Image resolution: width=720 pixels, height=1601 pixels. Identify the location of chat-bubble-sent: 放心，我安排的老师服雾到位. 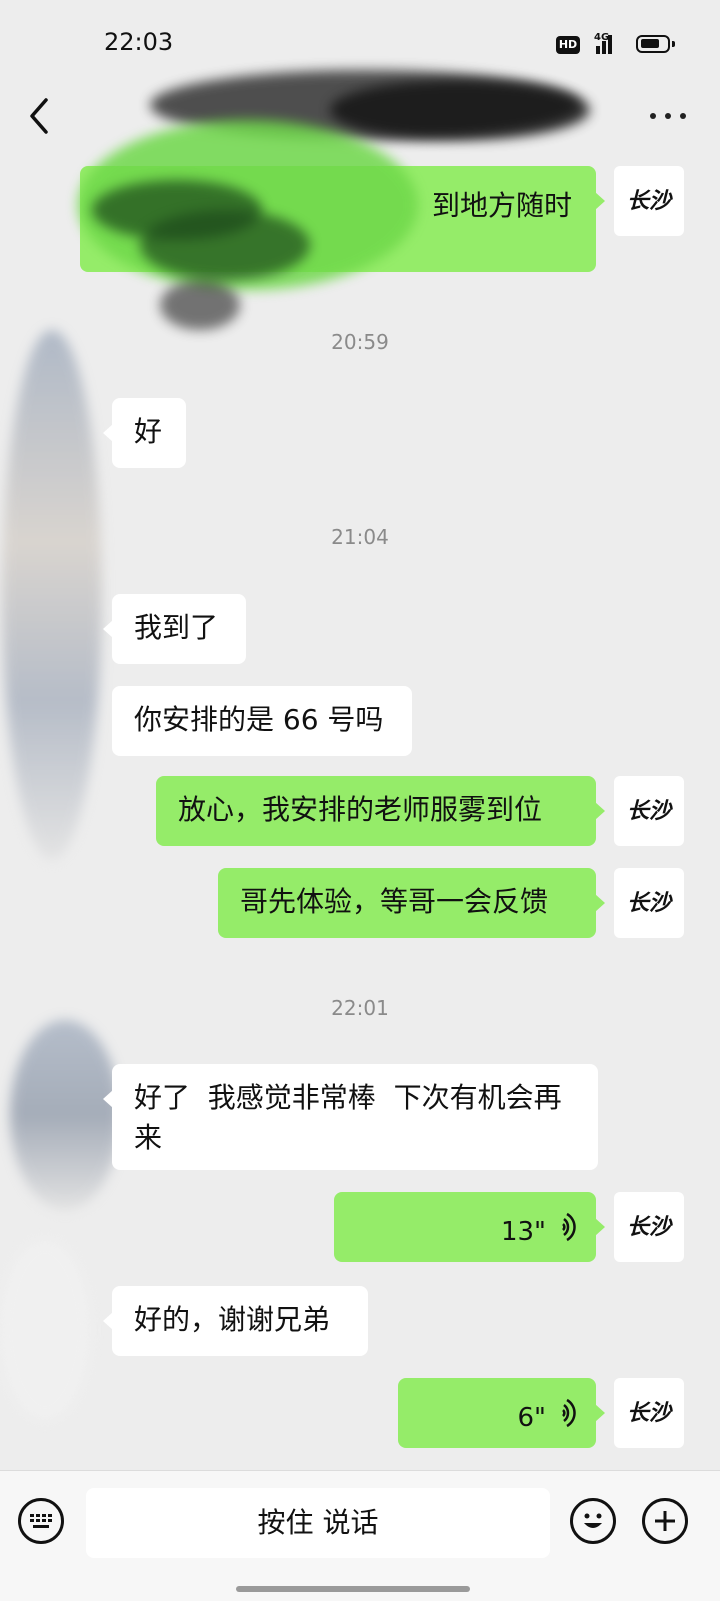
(376, 811).